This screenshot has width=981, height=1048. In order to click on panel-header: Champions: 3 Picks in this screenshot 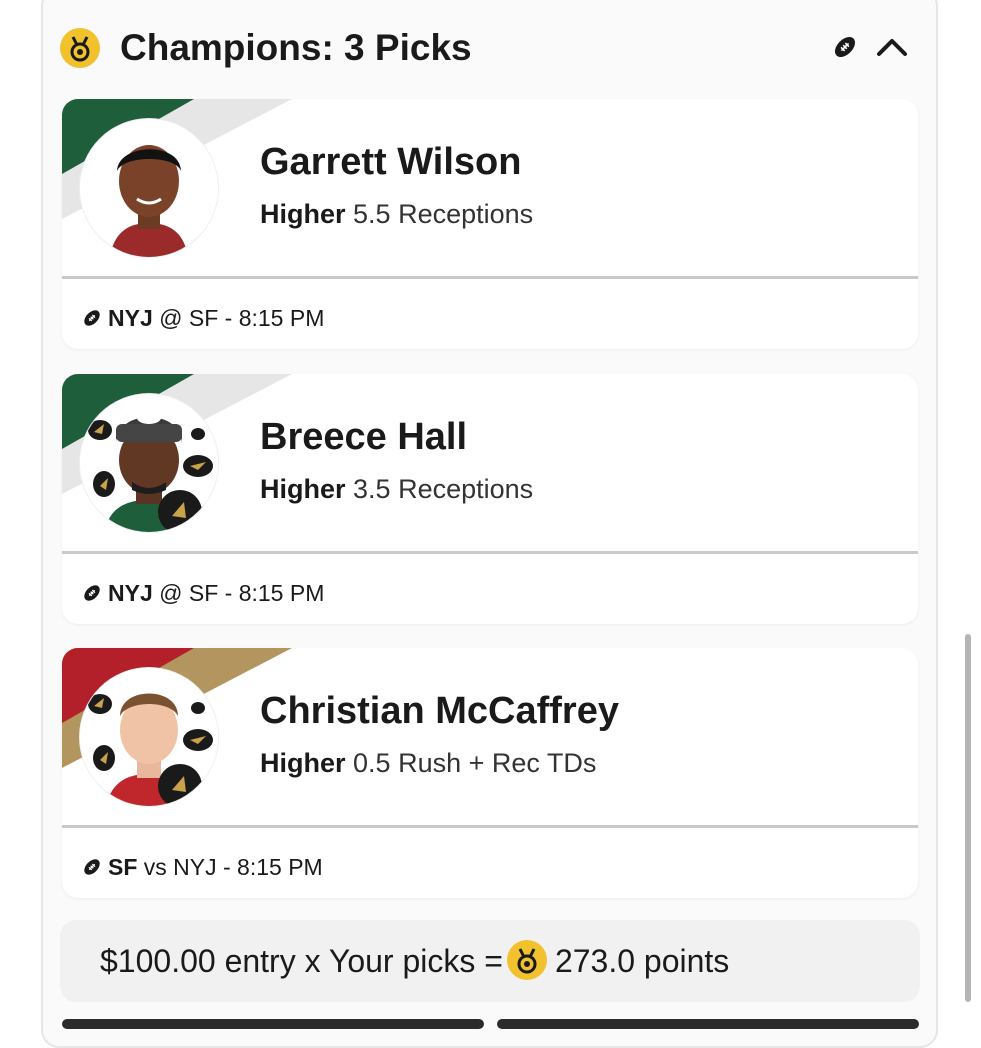, I will do `click(488, 48)`.